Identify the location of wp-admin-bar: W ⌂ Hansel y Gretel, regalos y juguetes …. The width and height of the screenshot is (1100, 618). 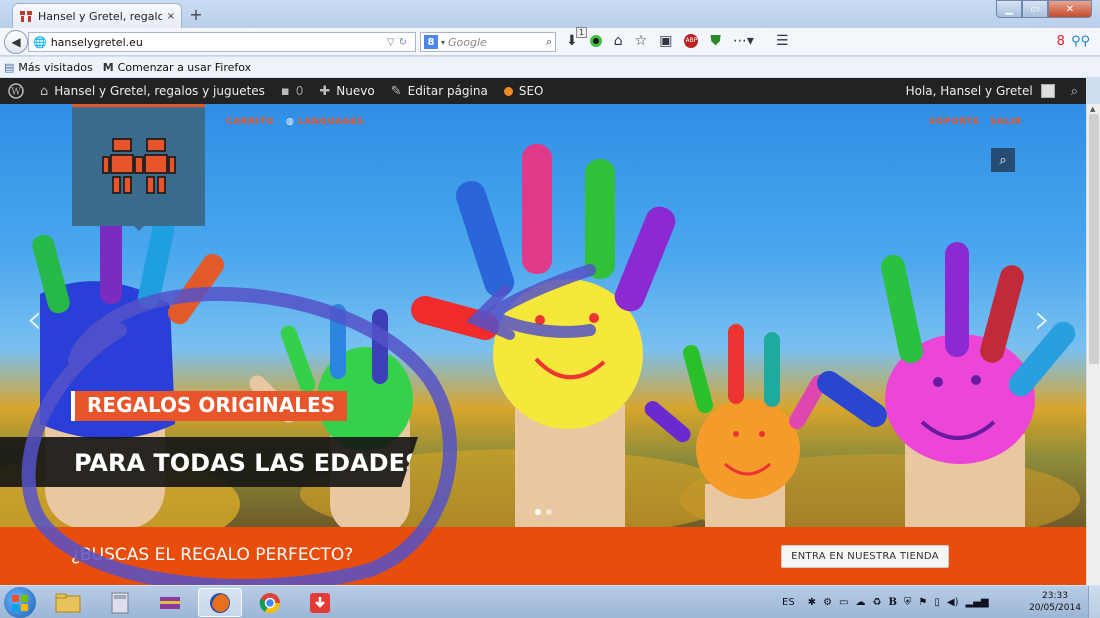
(543, 91).